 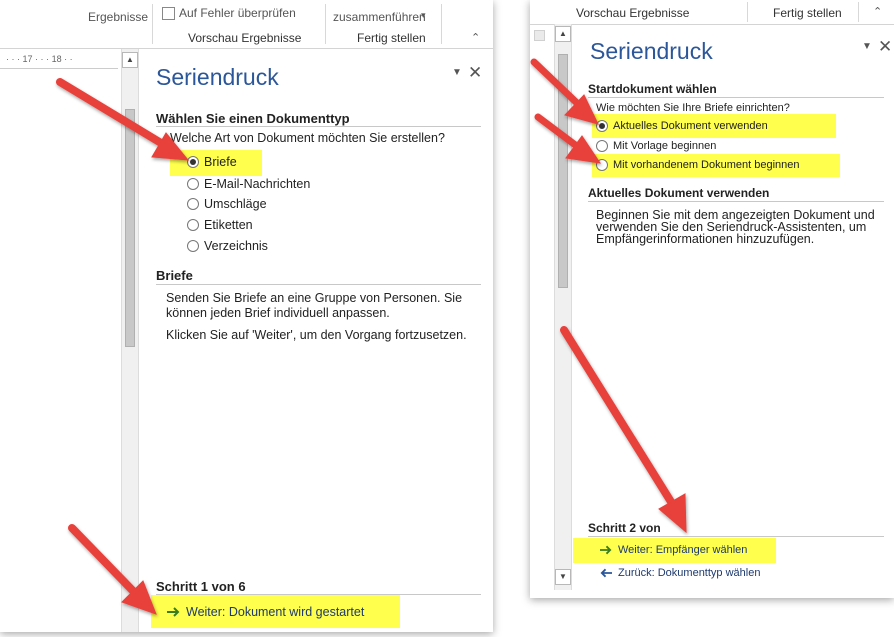 What do you see at coordinates (201, 586) in the screenshot?
I see `step-indicator: Schritt 1 von 6` at bounding box center [201, 586].